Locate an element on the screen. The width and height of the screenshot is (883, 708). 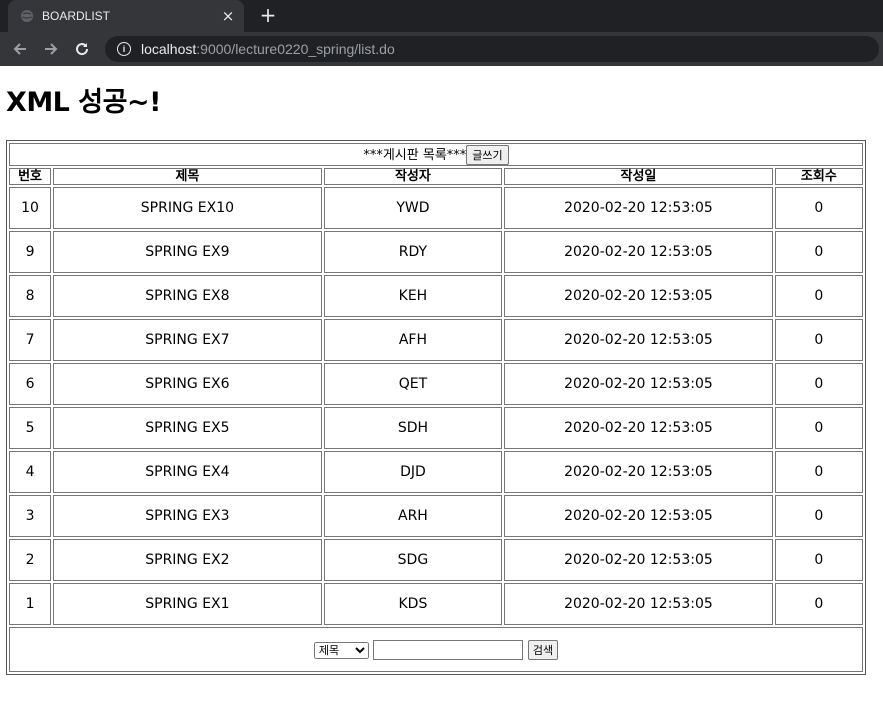
url-path: :9000/lecture0220_spring/list.do is located at coordinates (295, 49).